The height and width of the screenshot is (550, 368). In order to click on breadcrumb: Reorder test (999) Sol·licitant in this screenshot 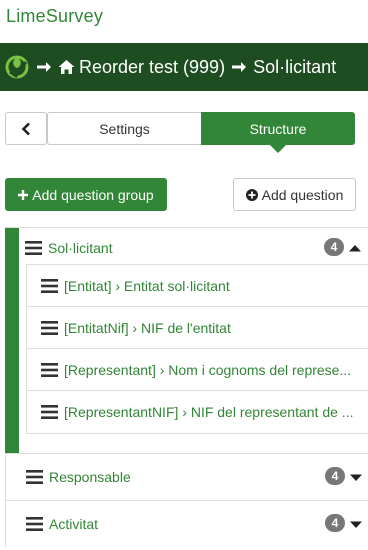, I will do `click(184, 67)`.